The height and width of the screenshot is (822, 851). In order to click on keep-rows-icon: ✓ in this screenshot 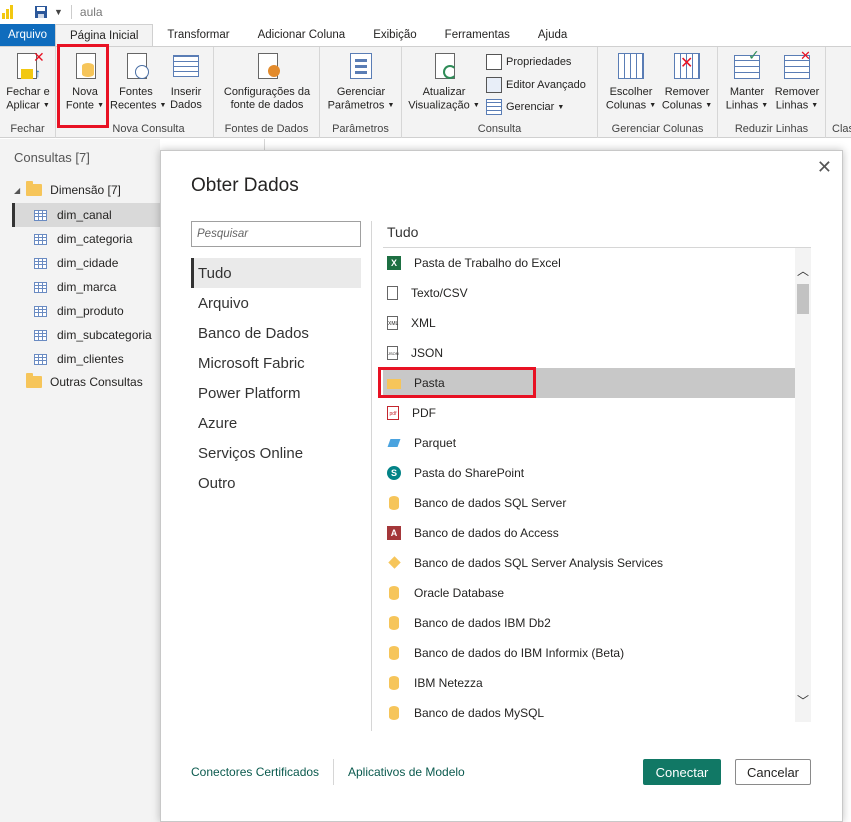, I will do `click(747, 65)`.